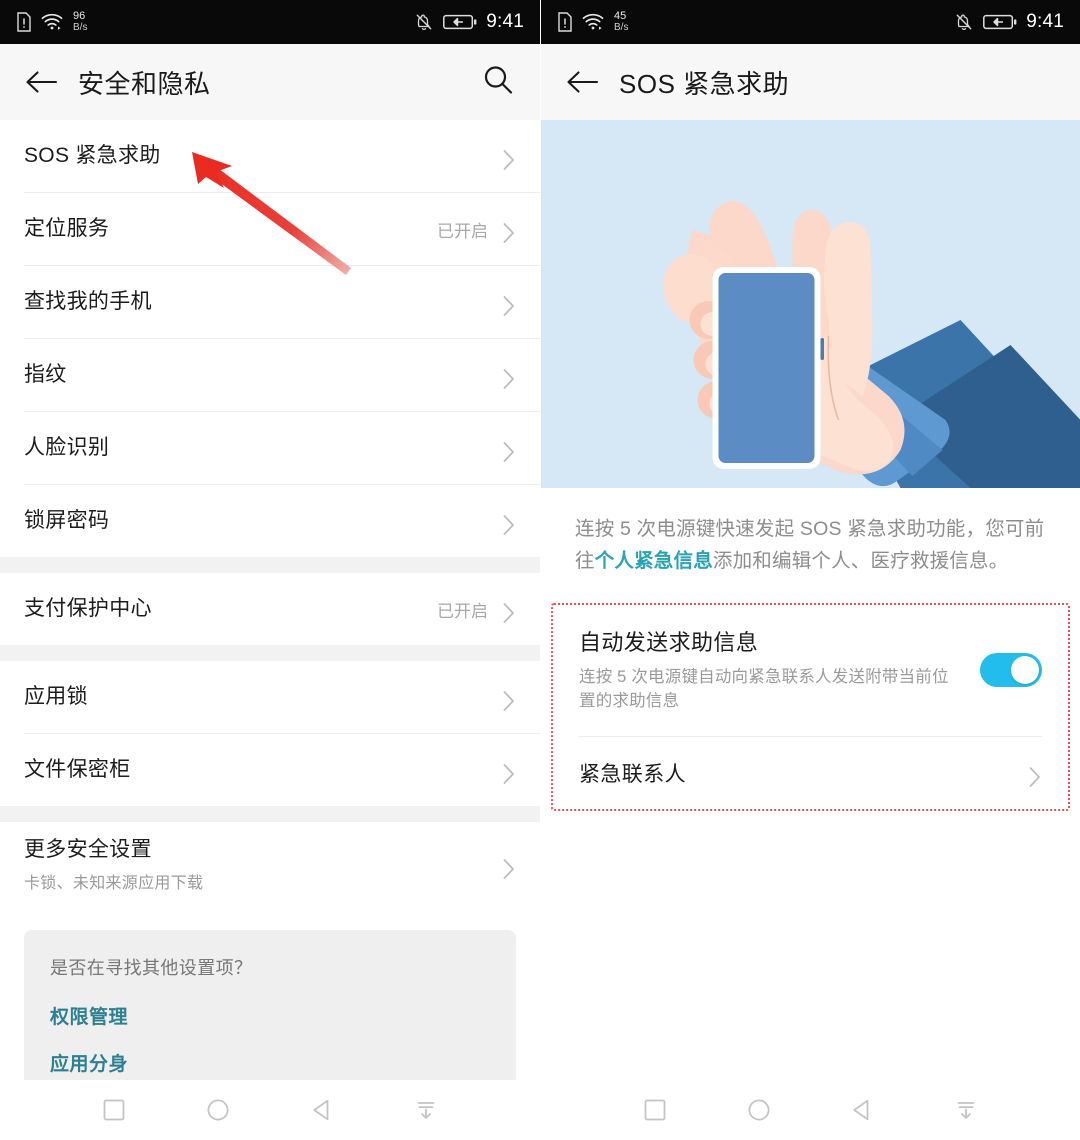  What do you see at coordinates (270, 697) in the screenshot?
I see `list-item-app-lock: 应用锁` at bounding box center [270, 697].